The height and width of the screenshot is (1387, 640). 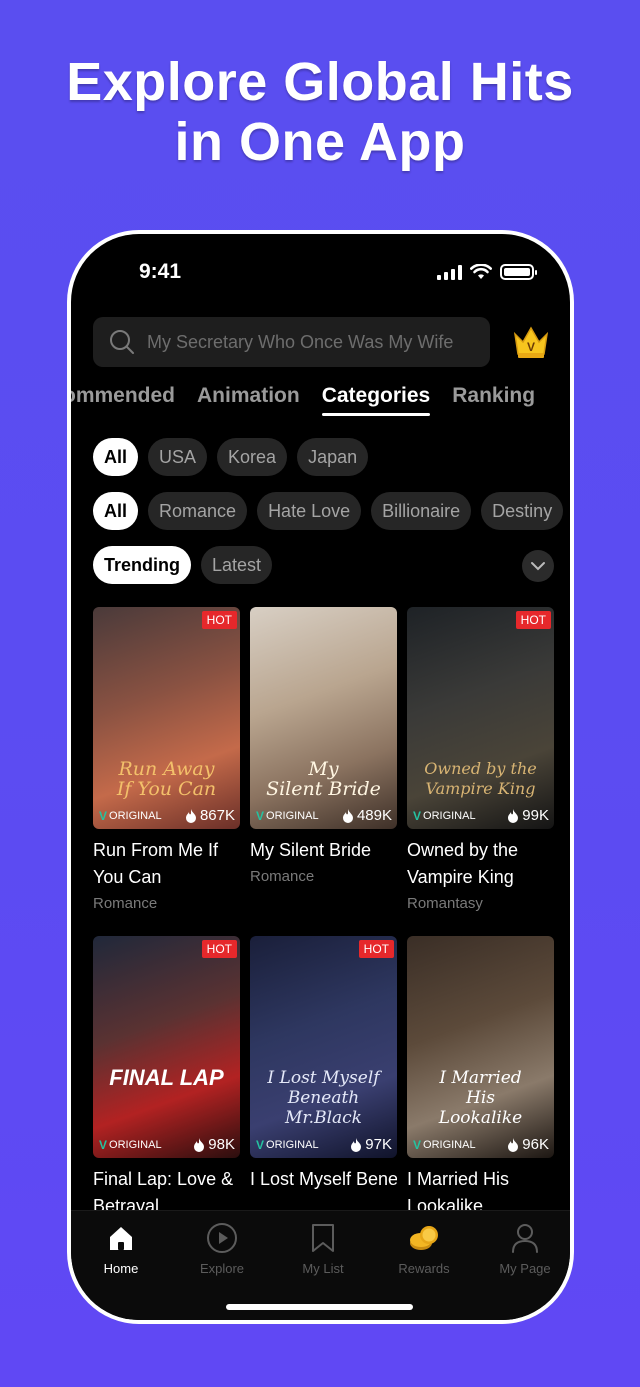 I want to click on headline-line-1: Explore Global Hits, so click(x=320, y=82).